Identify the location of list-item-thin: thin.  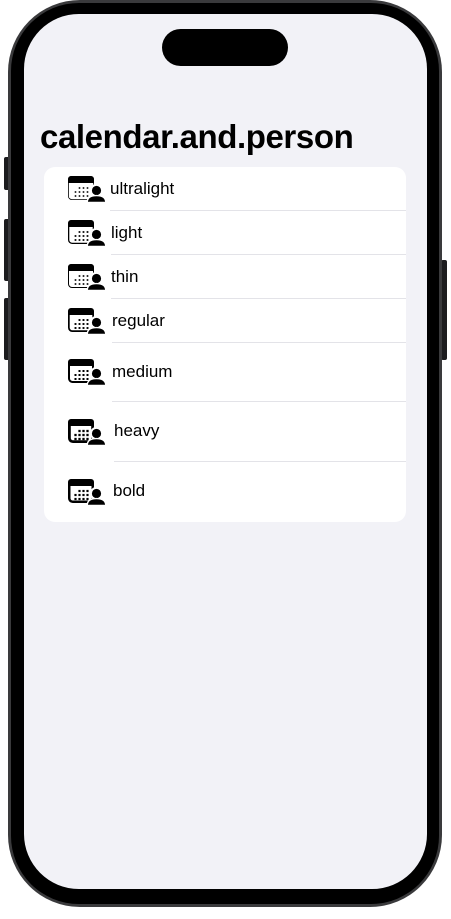
(225, 277).